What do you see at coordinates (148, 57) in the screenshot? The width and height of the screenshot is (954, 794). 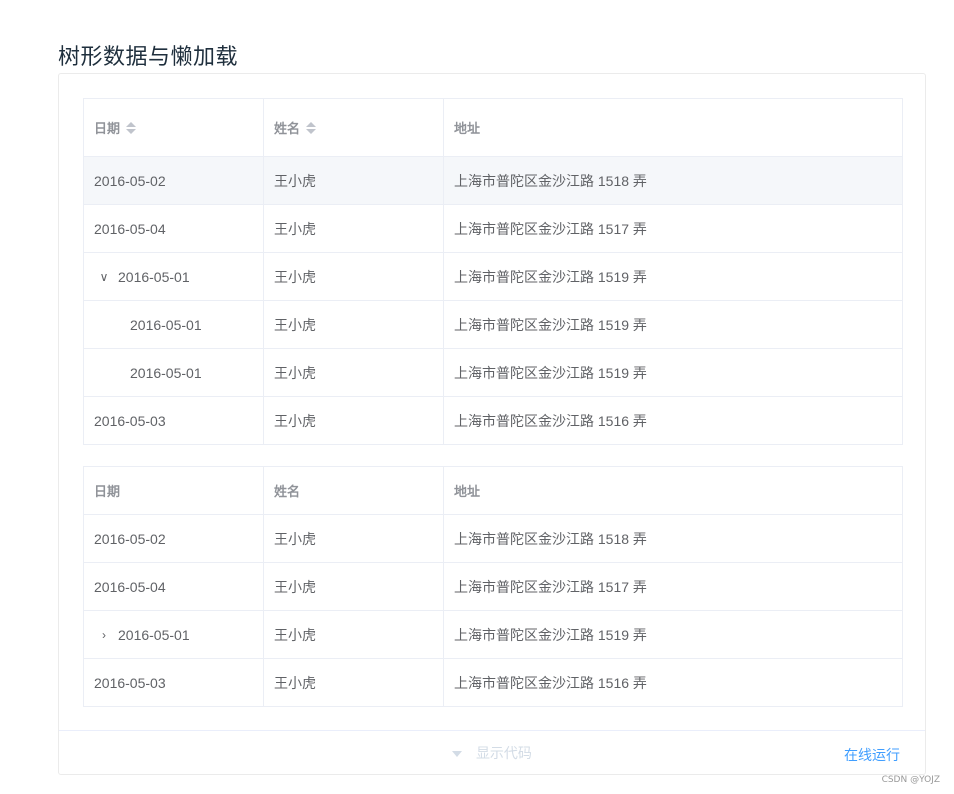 I see `page-title: 树形数据与懒加载` at bounding box center [148, 57].